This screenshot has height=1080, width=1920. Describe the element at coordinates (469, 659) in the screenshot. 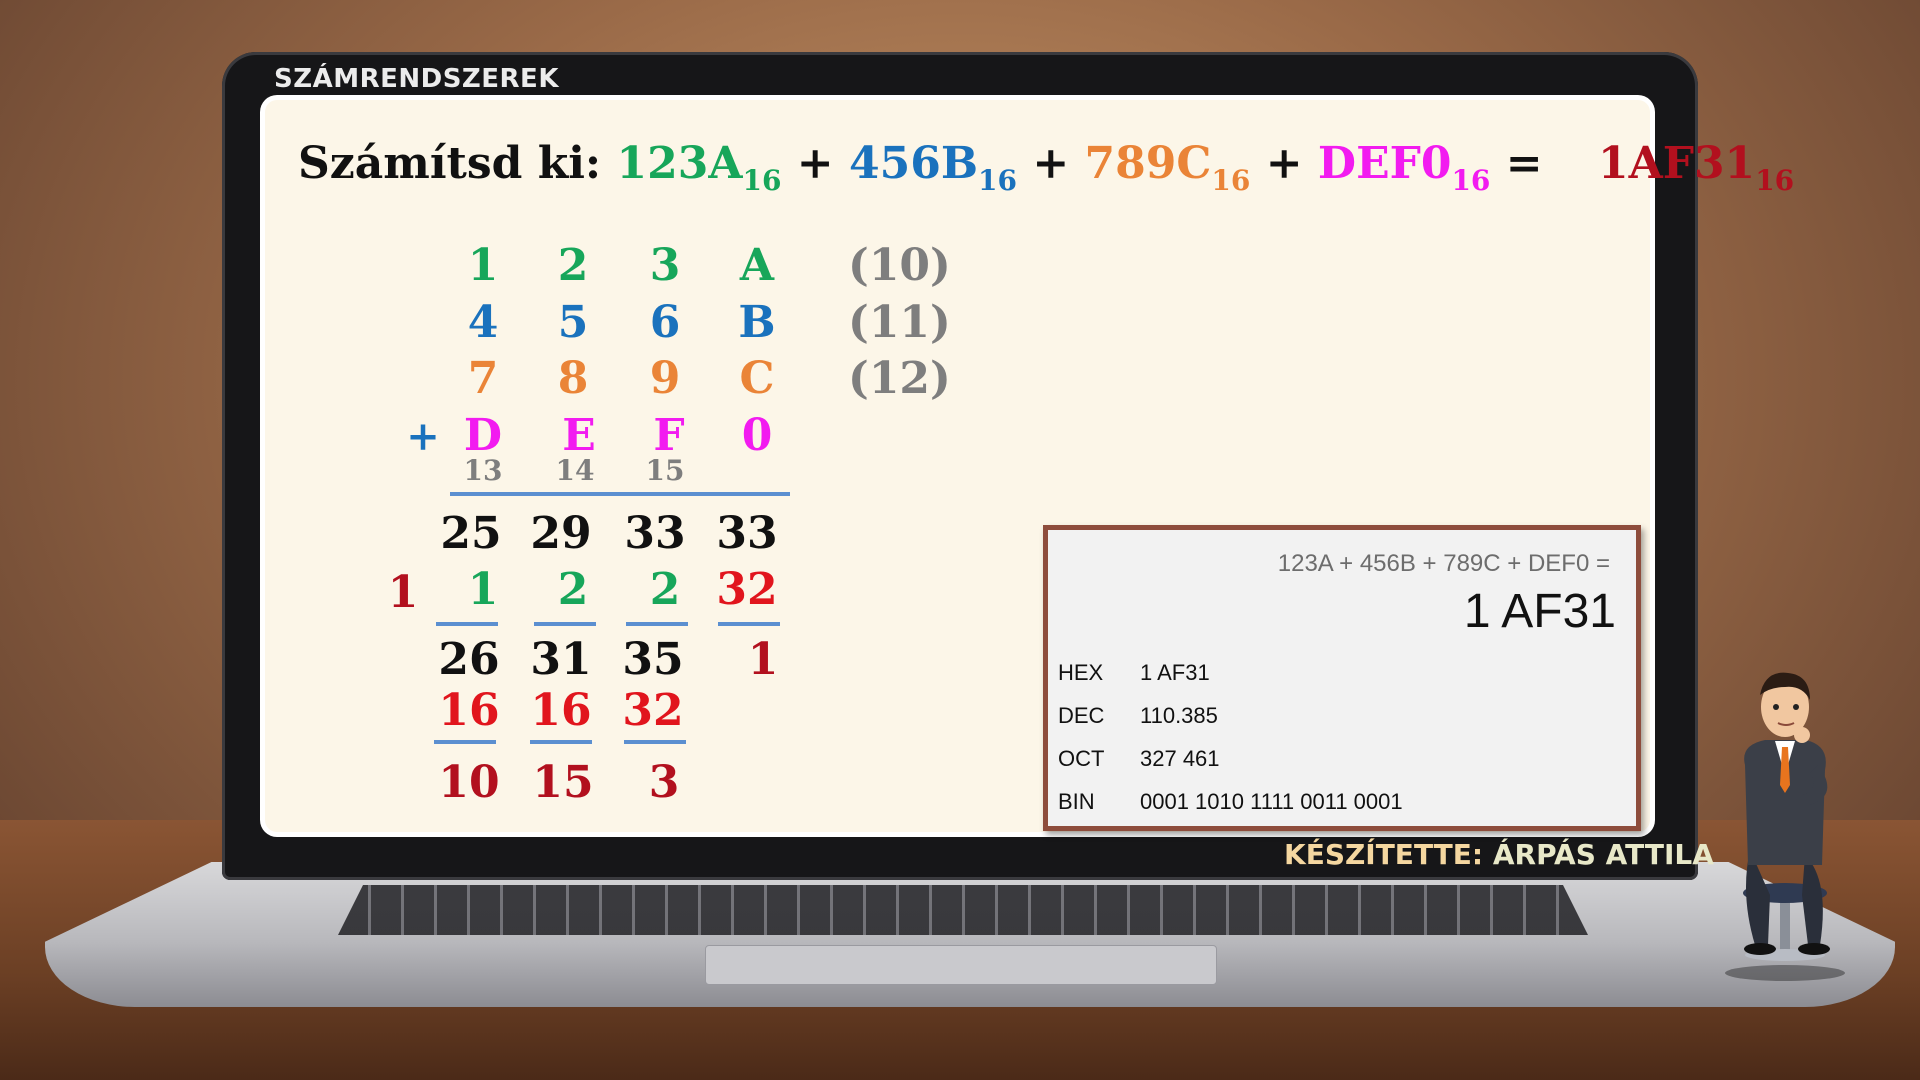

I see `subtotal: 26` at that location.